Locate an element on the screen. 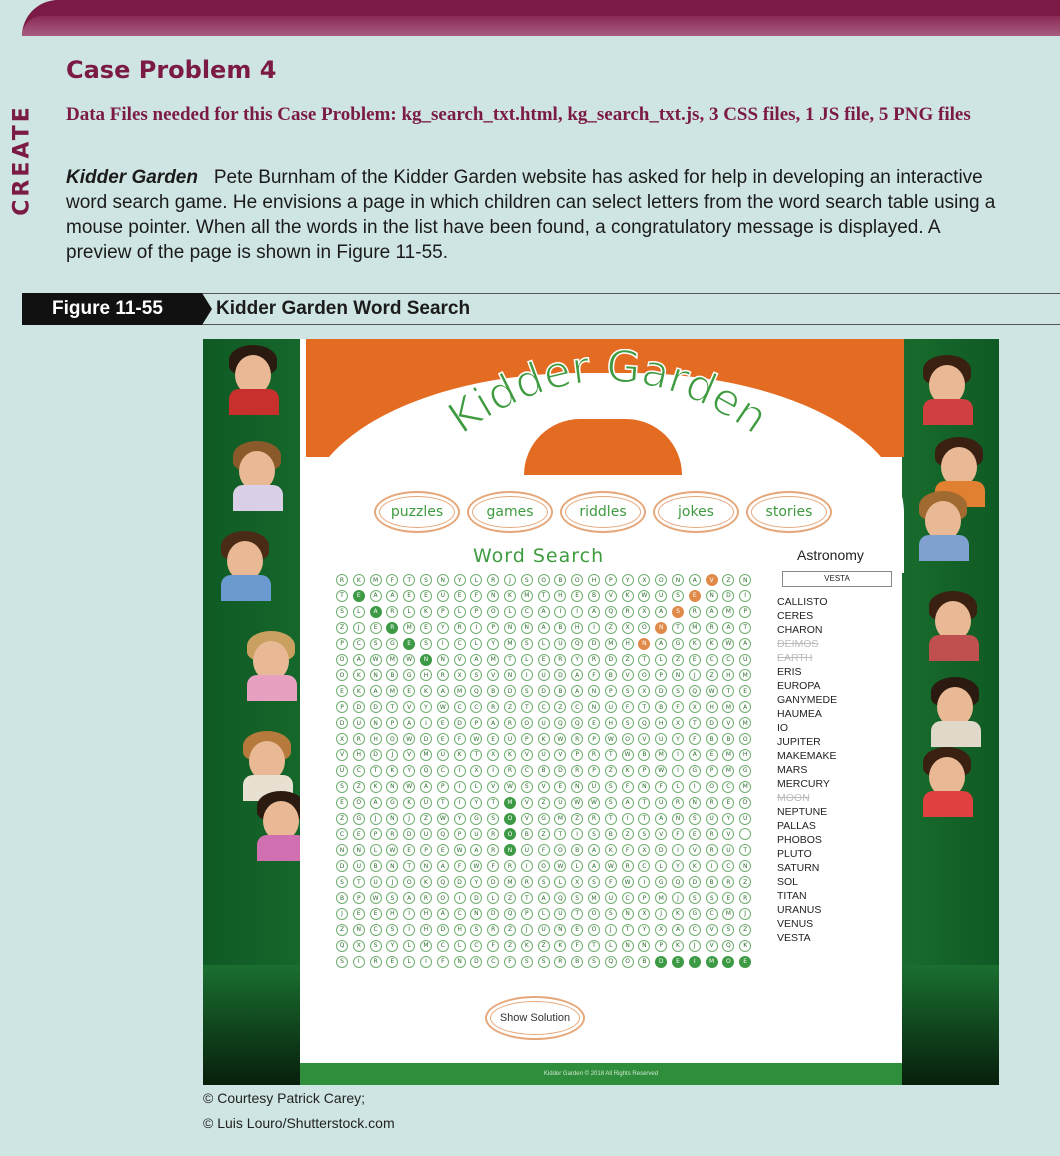 This screenshot has height=1156, width=1060. grid-letter-cell: B is located at coordinates (560, 627).